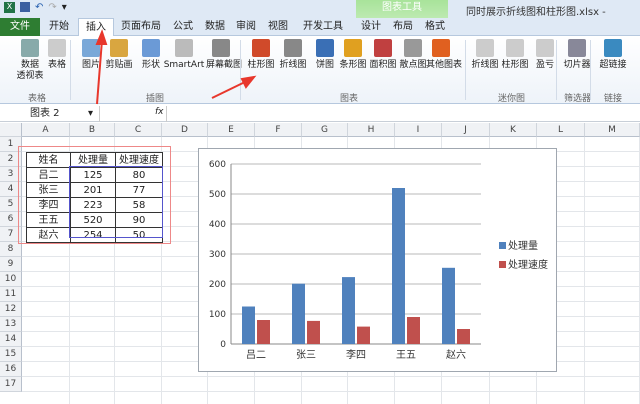 The width and height of the screenshot is (640, 404). I want to click on tab-3: 页面布局, so click(141, 27).